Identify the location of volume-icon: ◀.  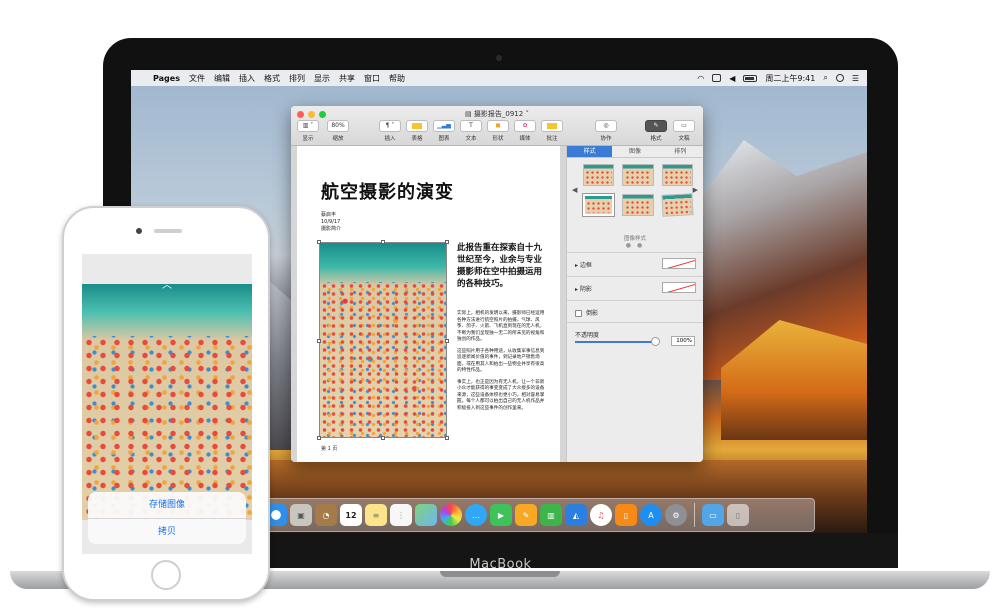
(732, 78).